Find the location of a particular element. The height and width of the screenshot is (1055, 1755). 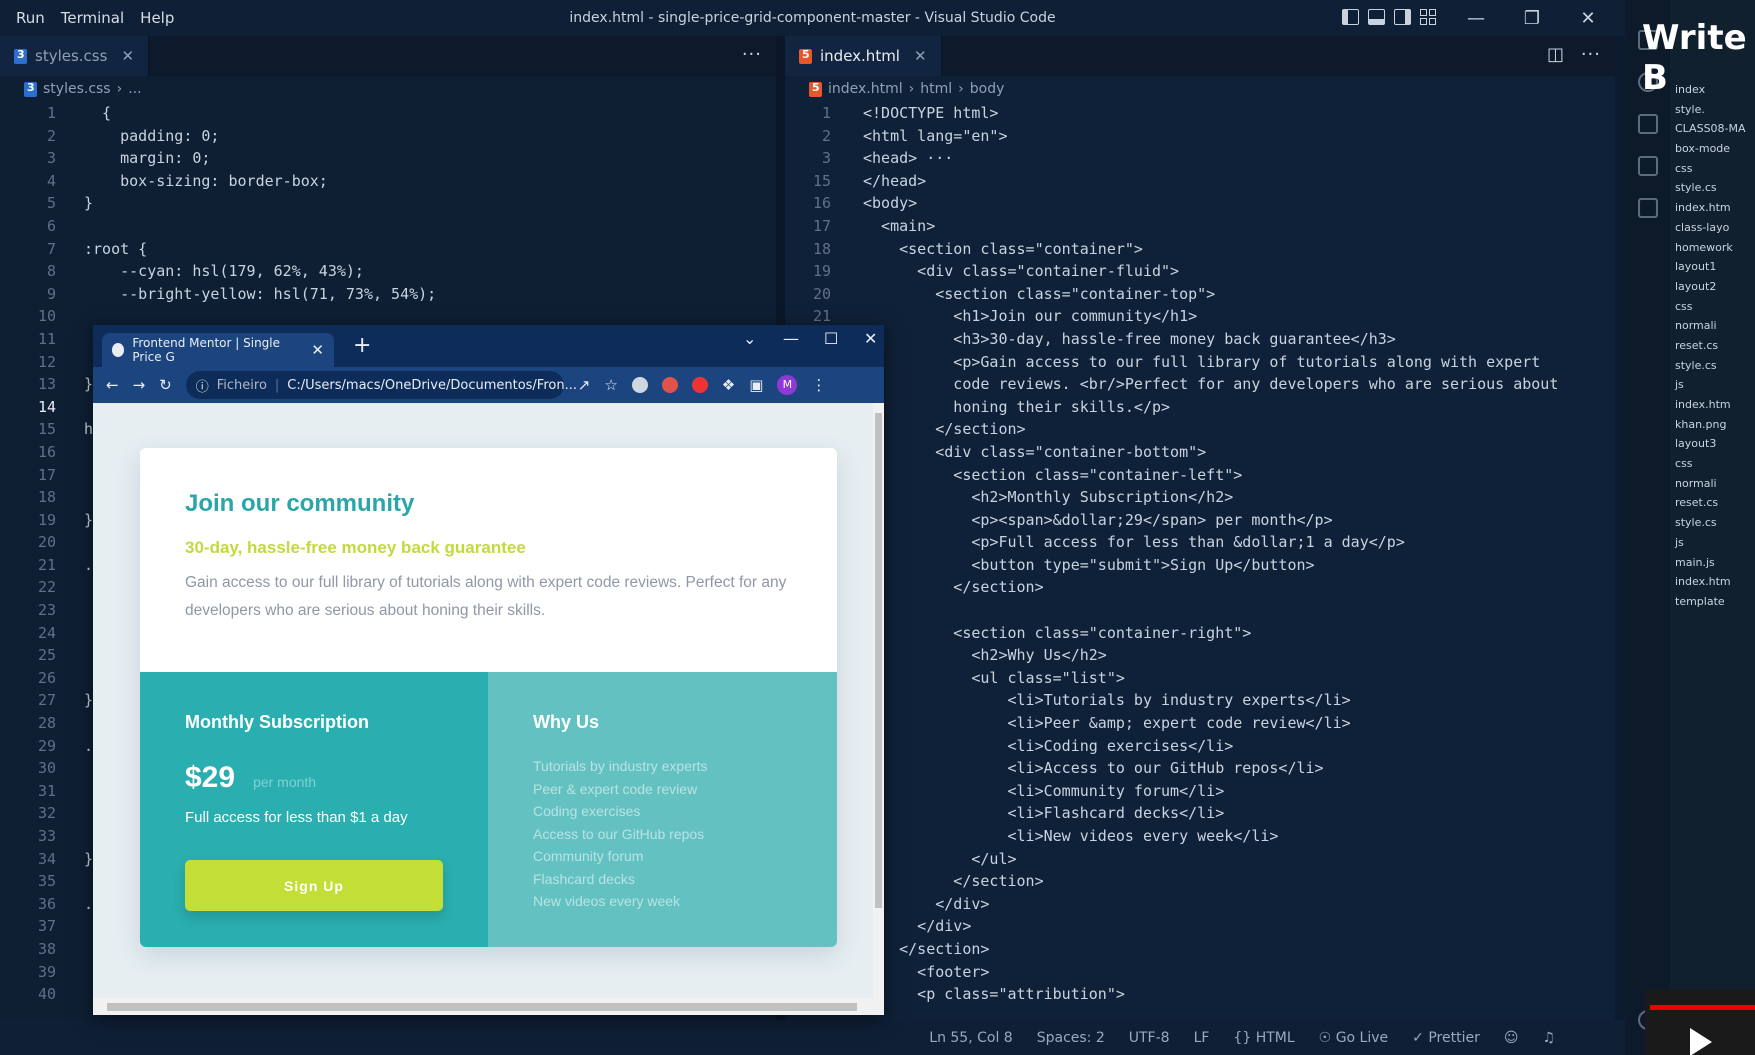

restore-icon: ❐ is located at coordinates (1532, 18).